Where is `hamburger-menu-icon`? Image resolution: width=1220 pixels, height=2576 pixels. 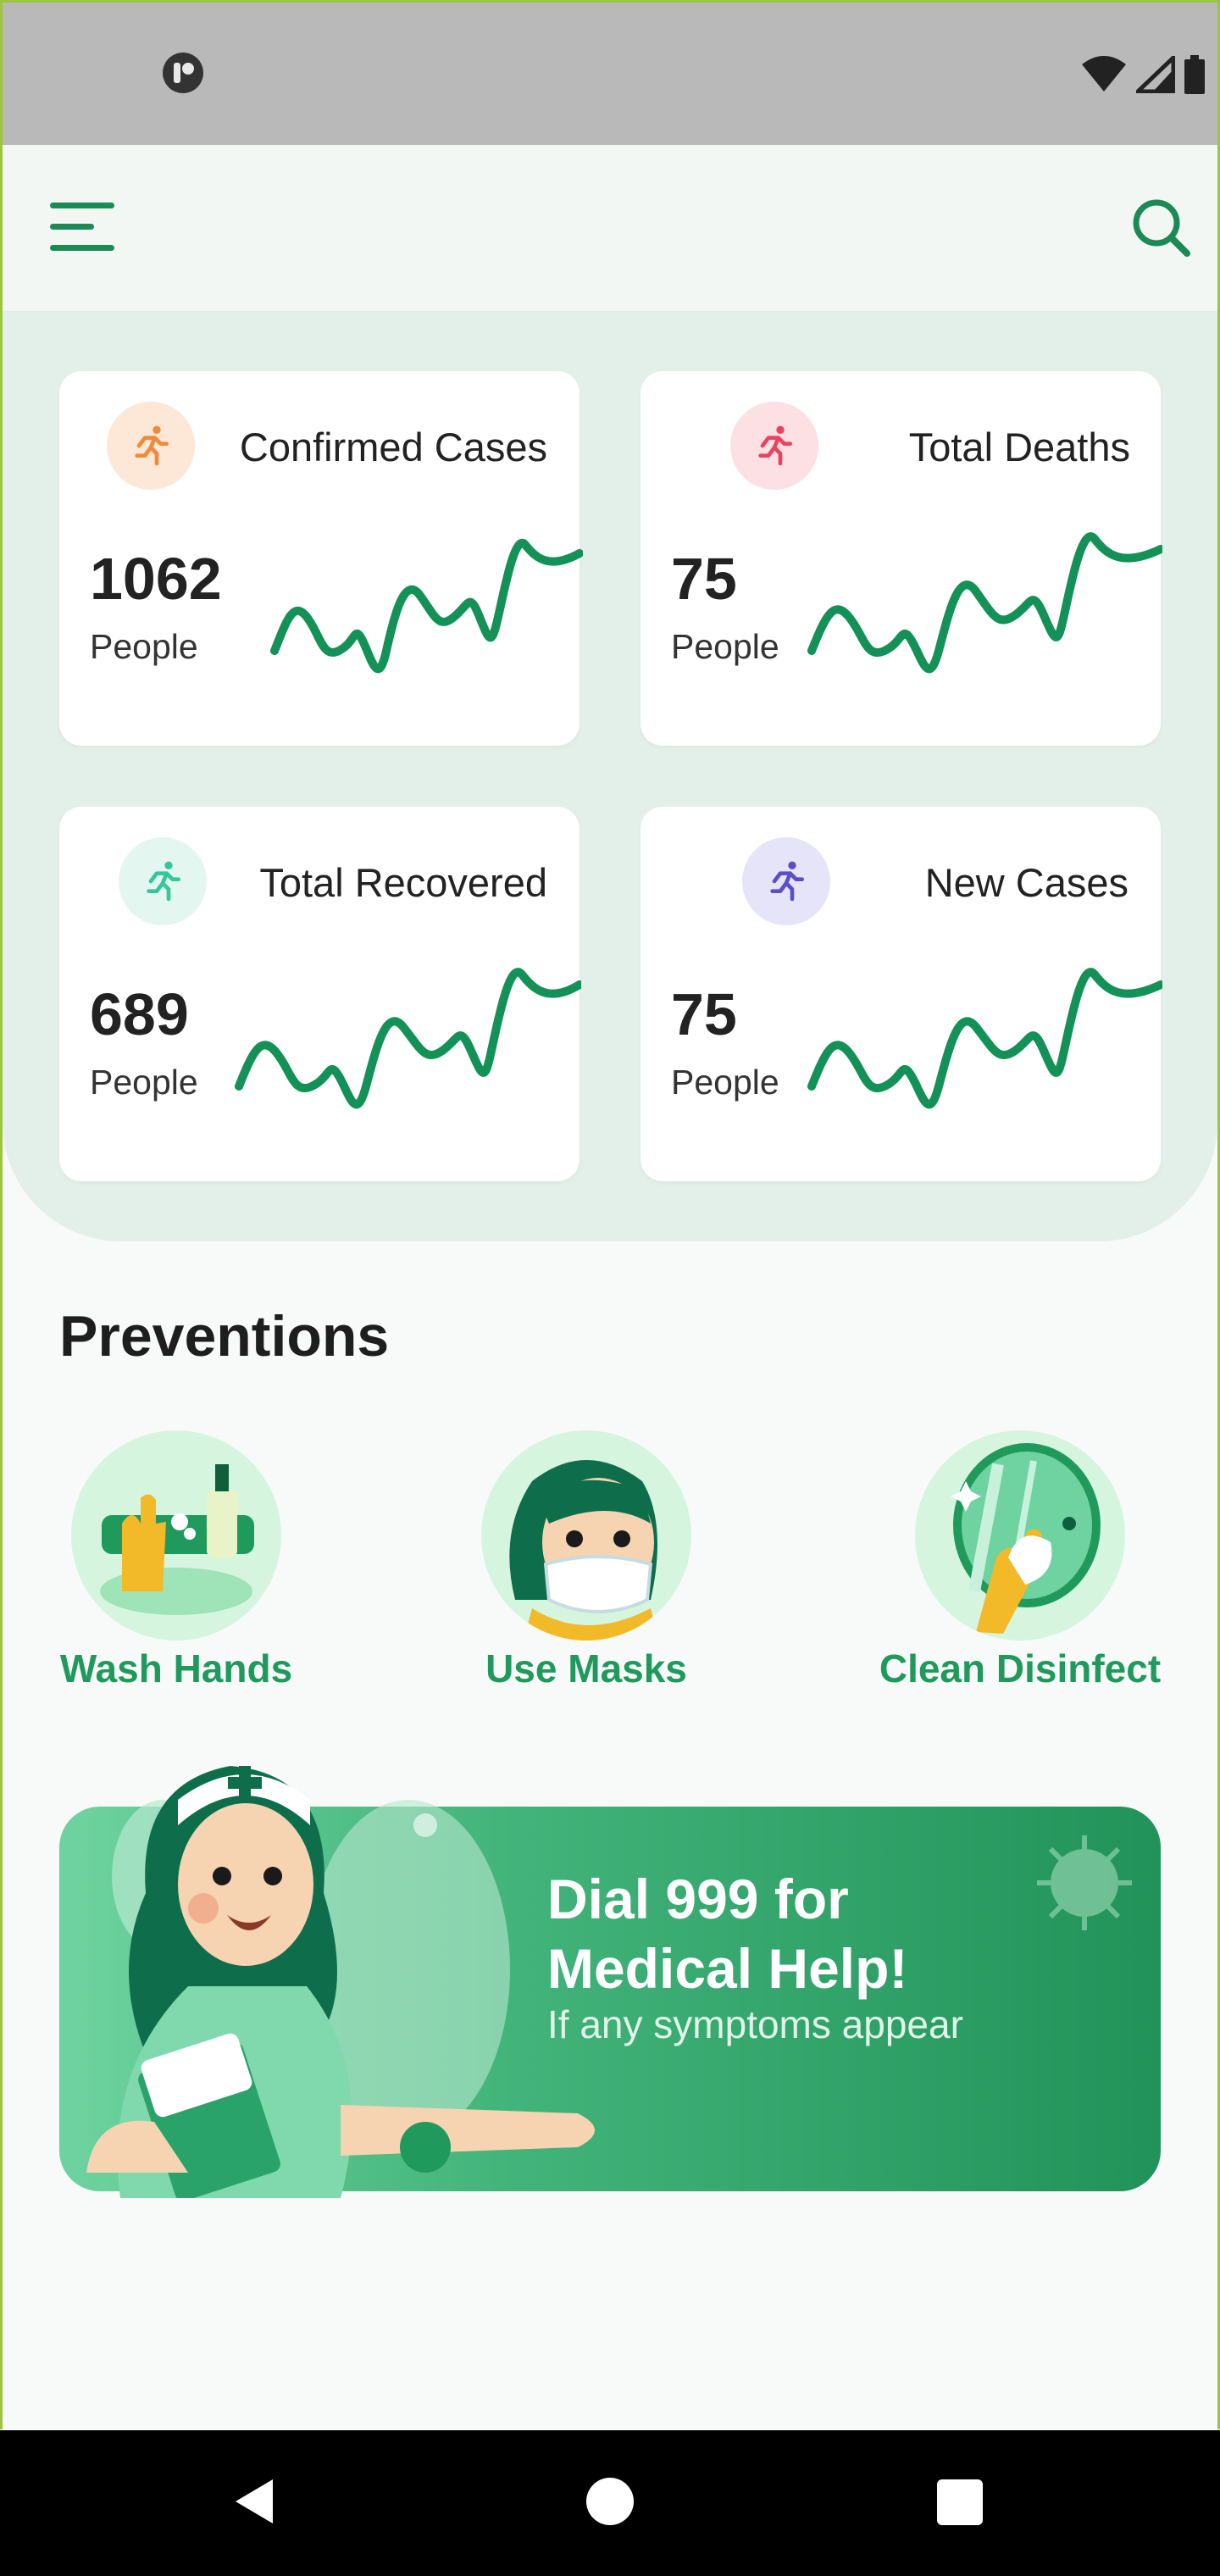
hamburger-menu-icon is located at coordinates (82, 227).